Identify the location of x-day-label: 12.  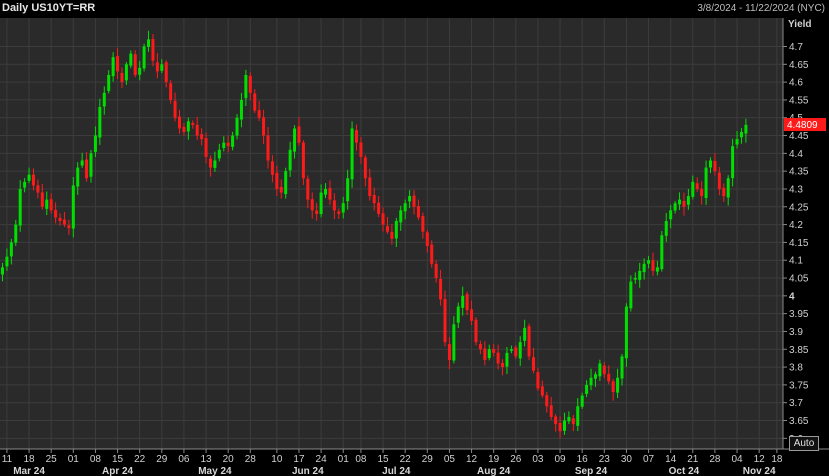
(472, 459).